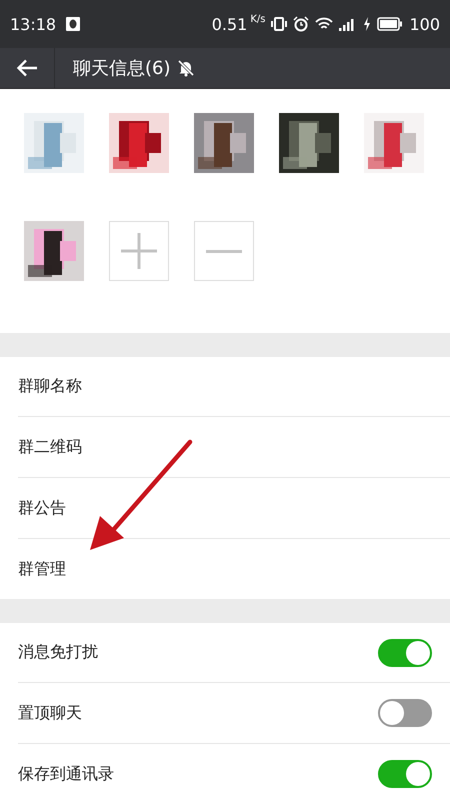 Image resolution: width=450 pixels, height=800 pixels. I want to click on settings-row: 群聊名称, so click(234, 387).